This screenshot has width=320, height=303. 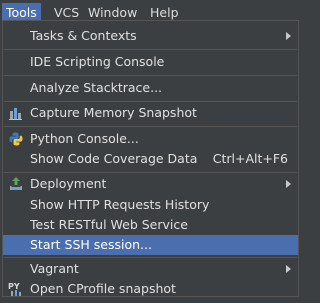 What do you see at coordinates (16, 184) in the screenshot?
I see `deployment-icon` at bounding box center [16, 184].